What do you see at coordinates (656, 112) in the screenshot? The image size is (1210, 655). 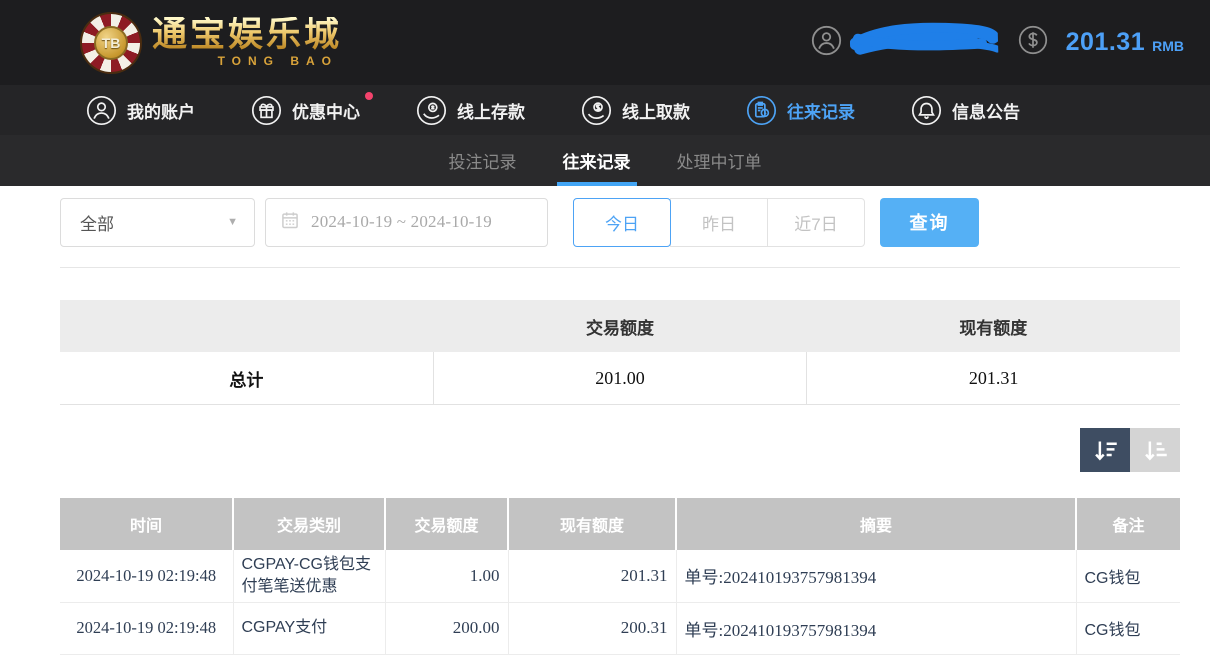 I see `nav-label: 线上取款` at bounding box center [656, 112].